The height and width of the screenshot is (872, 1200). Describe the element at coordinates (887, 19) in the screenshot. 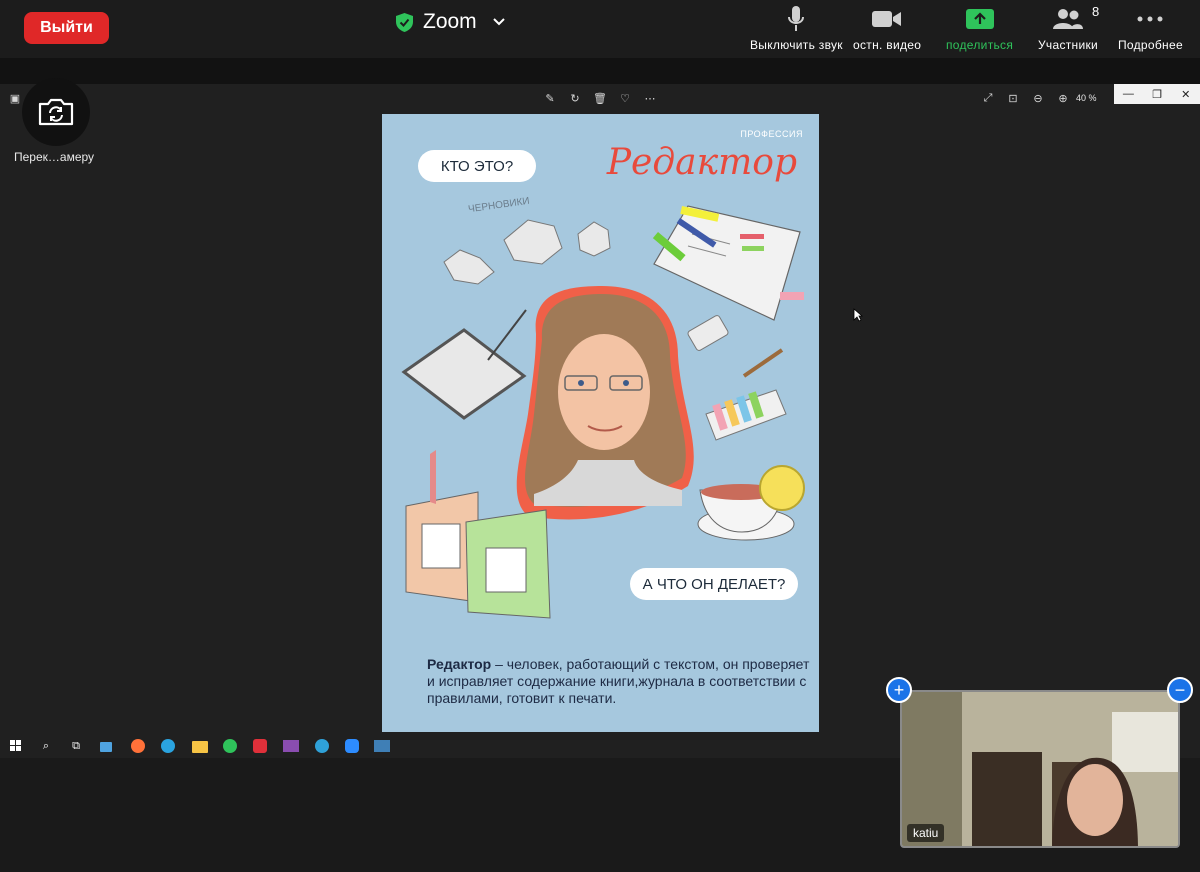

I see `video-camera-icon` at that location.